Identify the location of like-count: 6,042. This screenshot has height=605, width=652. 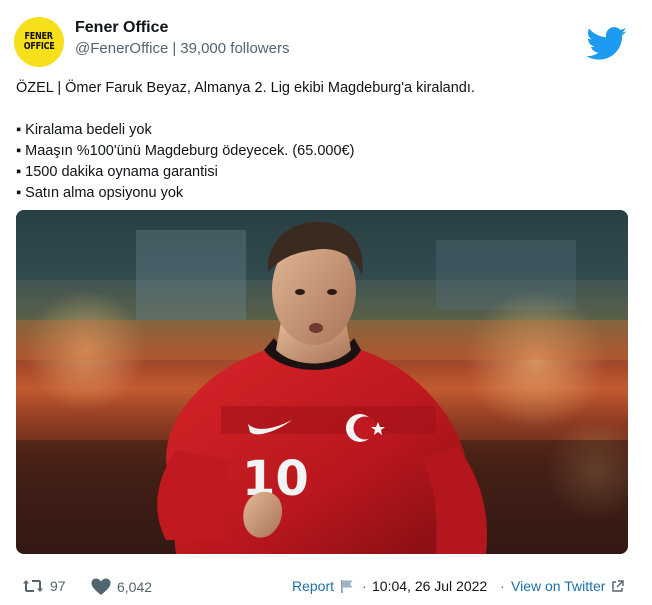
(135, 587).